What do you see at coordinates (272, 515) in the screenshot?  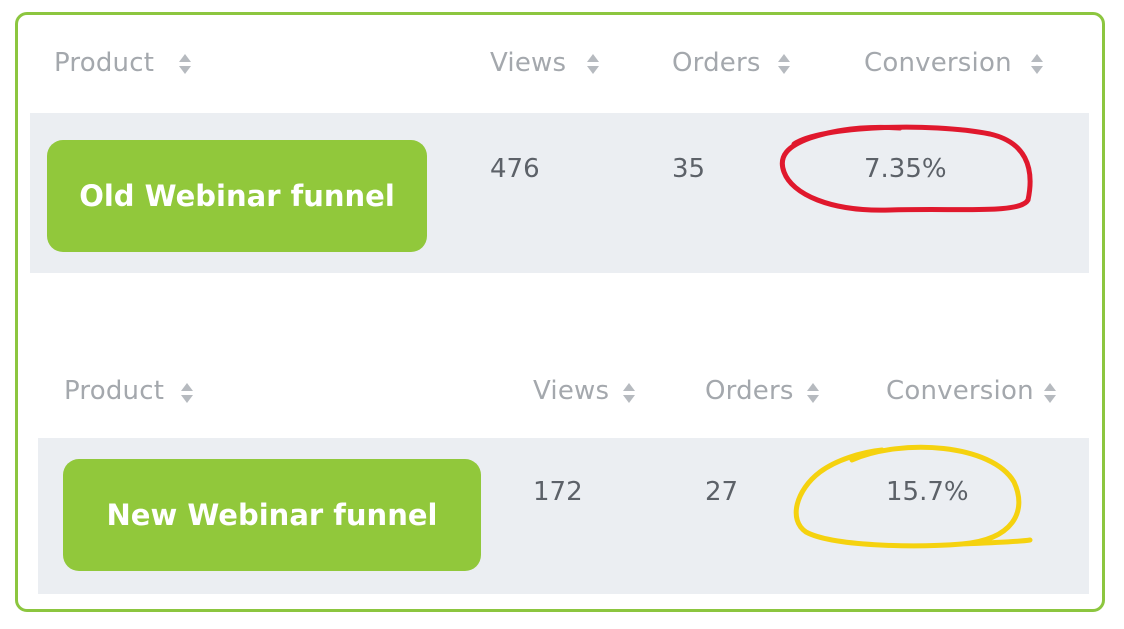 I see `product-button-new: New Webinar funnel` at bounding box center [272, 515].